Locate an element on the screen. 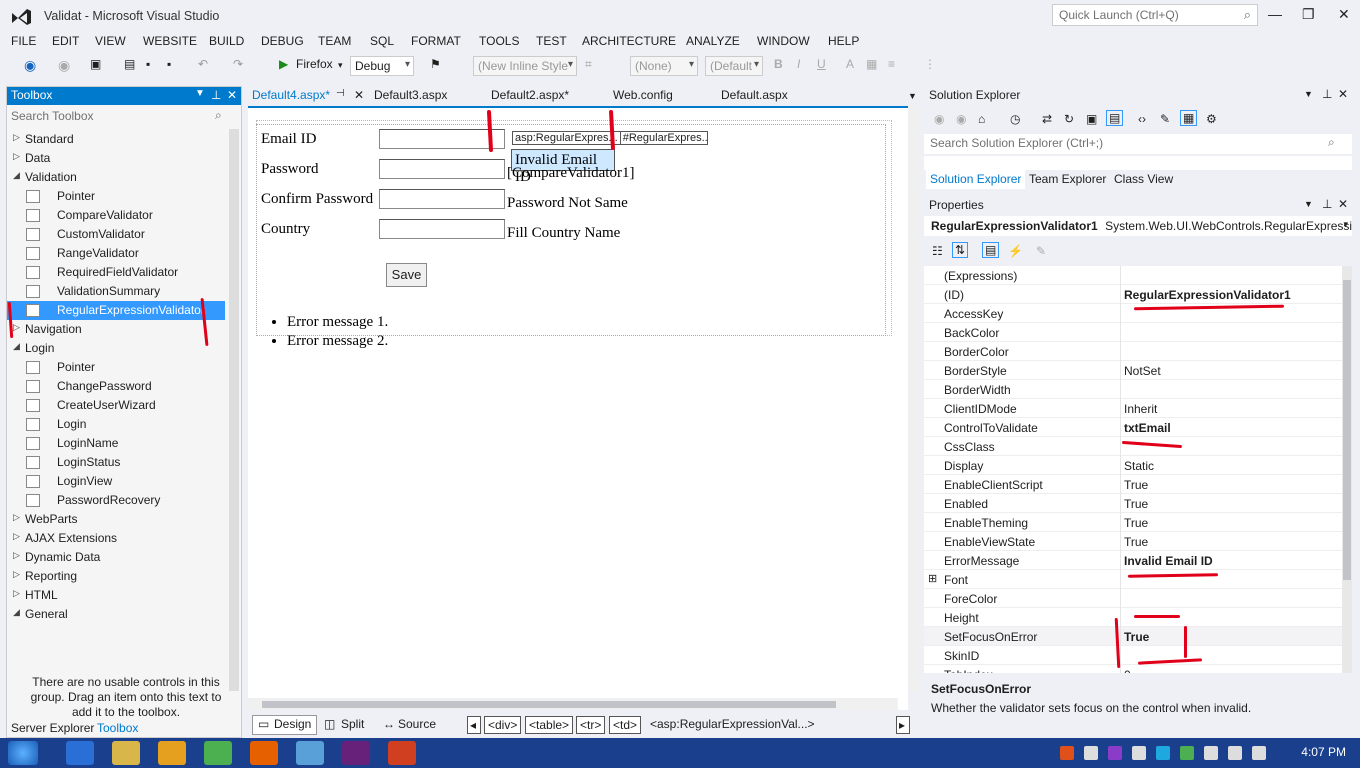 The image size is (1360, 768). editor-horizontal-scrollbar is located at coordinates (573, 704).